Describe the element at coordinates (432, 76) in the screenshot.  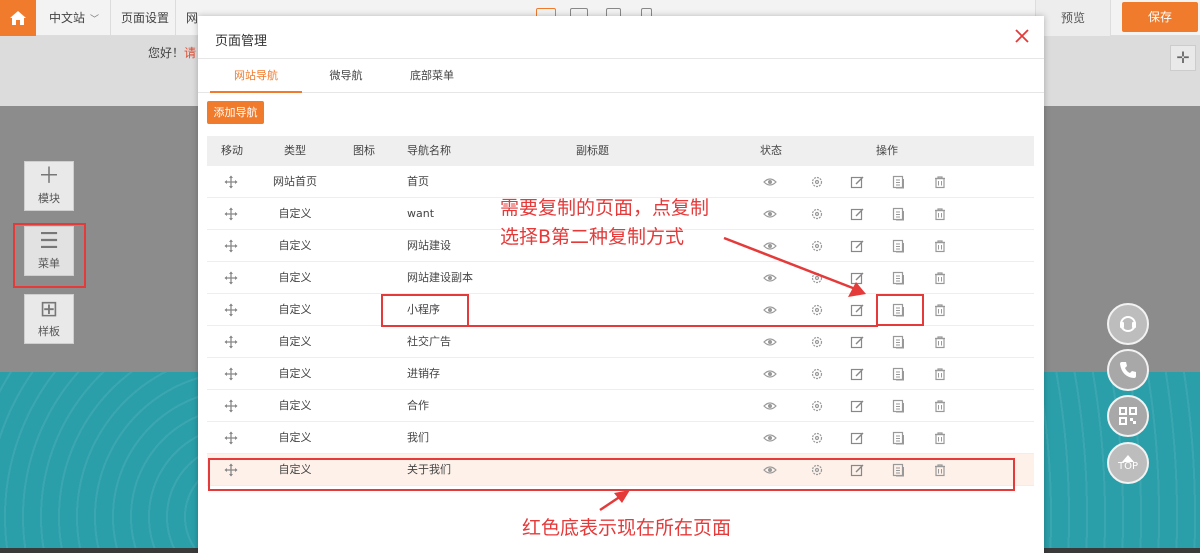
I see `tab-footer-menu: 底部菜单` at that location.